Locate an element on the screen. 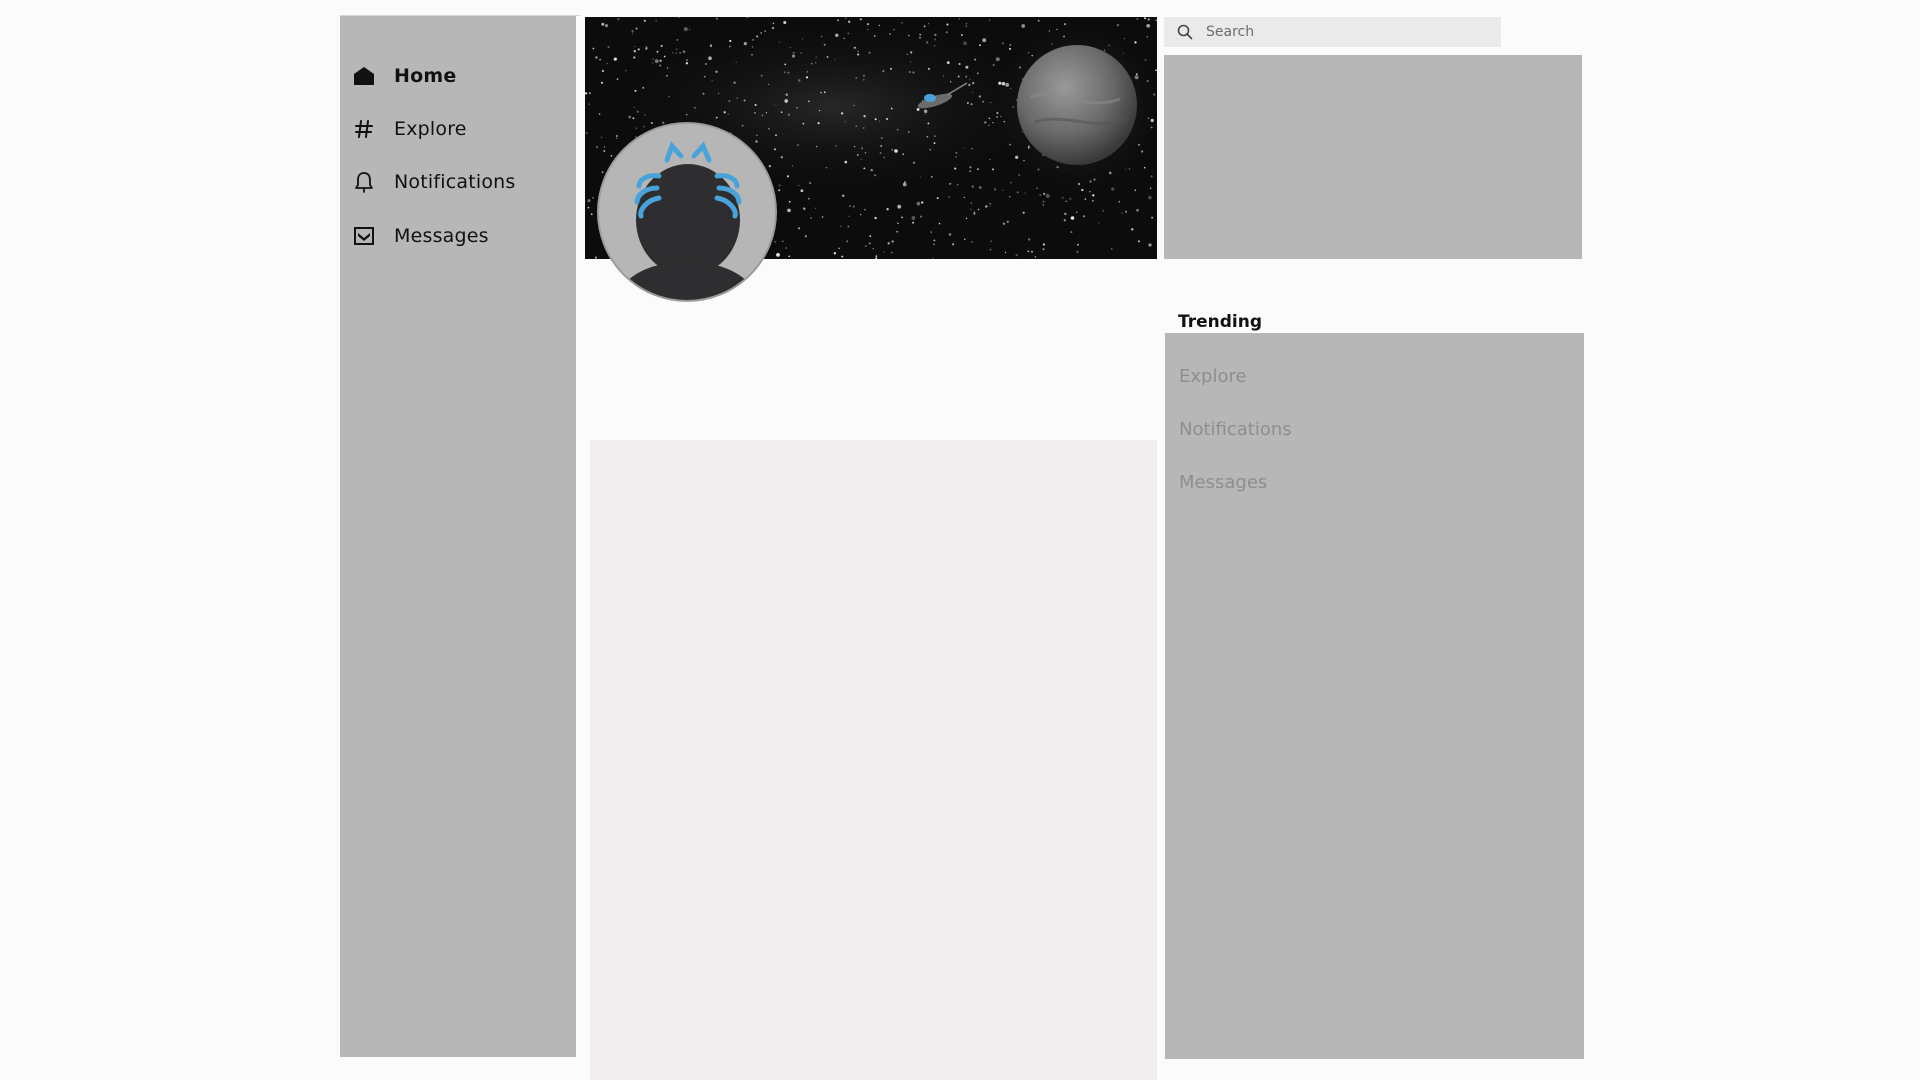 The height and width of the screenshot is (1080, 1920). search-input is located at coordinates (1353, 32).